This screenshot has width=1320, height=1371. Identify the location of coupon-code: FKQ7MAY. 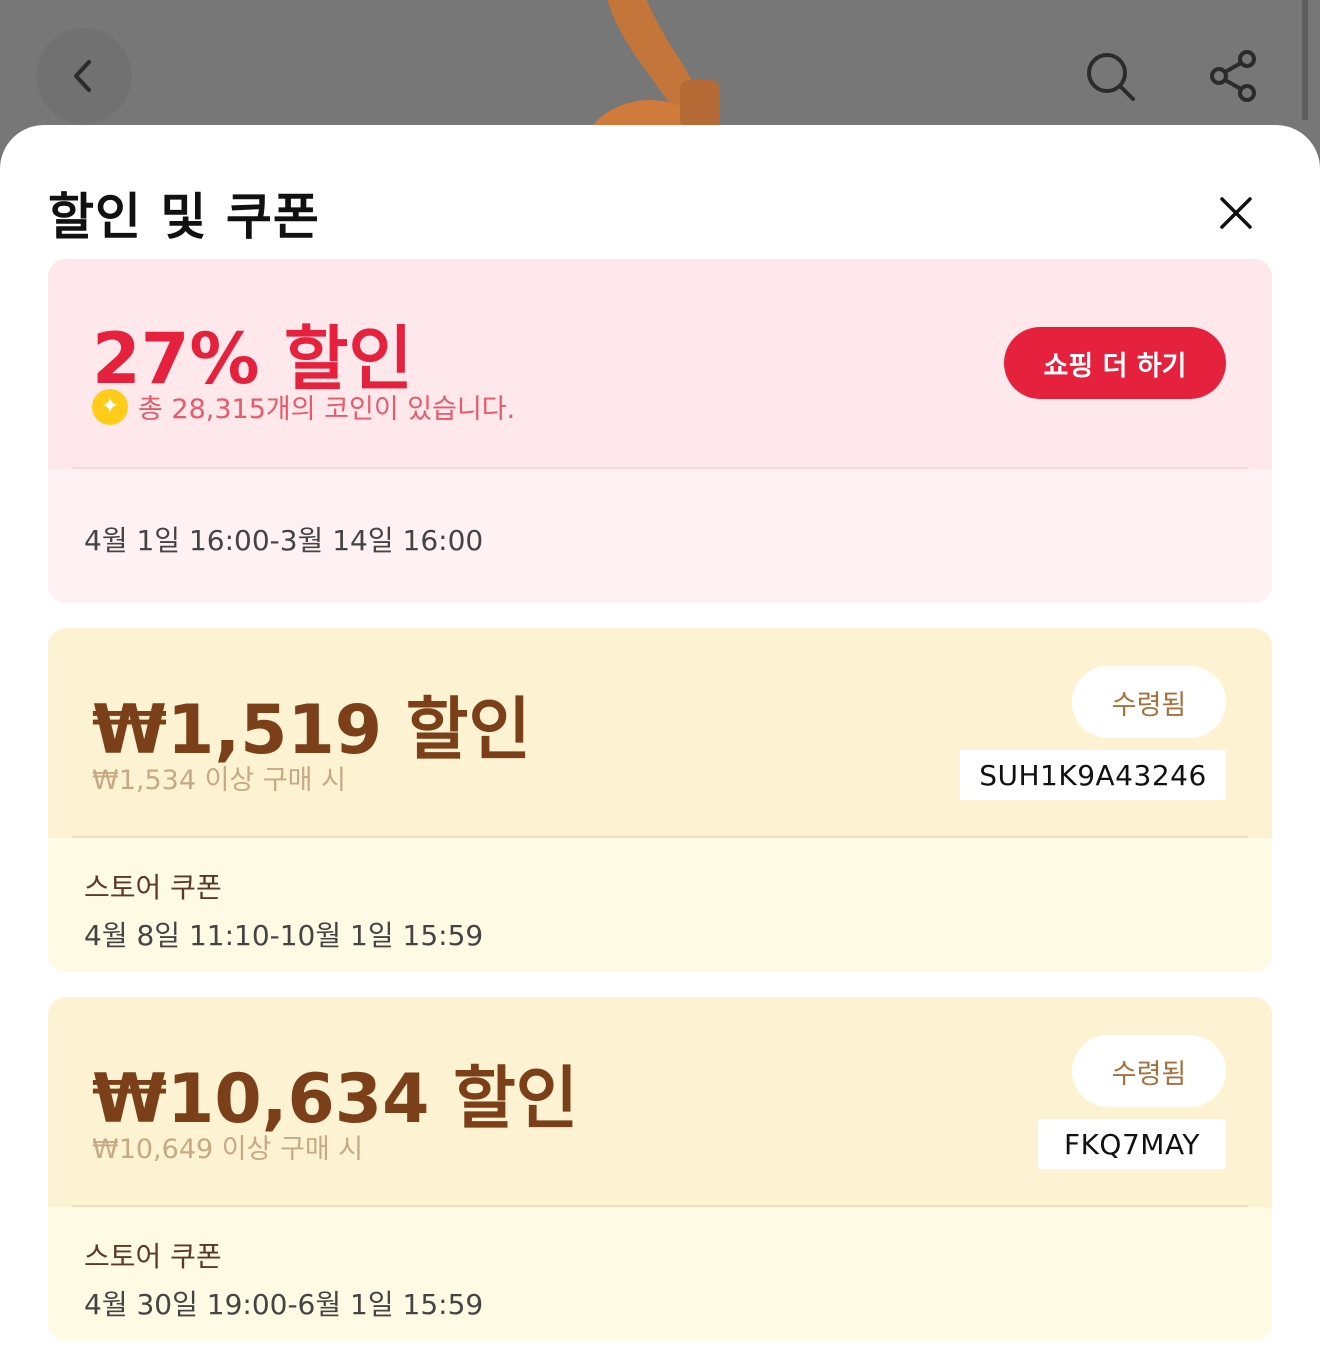
(1132, 1144).